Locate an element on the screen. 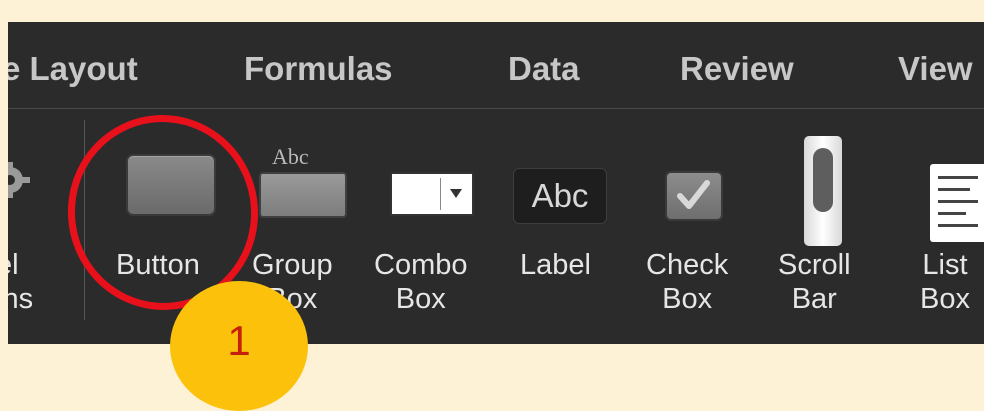 The image size is (984, 411). checkmark-icon is located at coordinates (693, 194).